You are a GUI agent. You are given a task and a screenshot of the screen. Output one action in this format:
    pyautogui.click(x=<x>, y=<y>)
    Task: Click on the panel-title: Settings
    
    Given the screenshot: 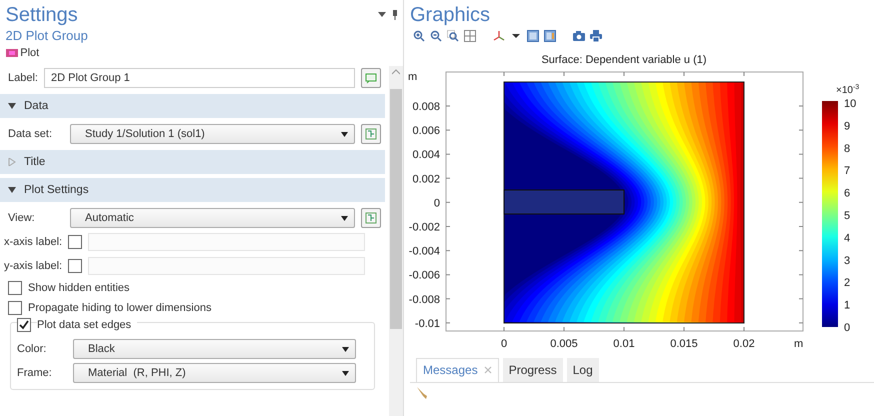 What is the action you would take?
    pyautogui.click(x=42, y=14)
    